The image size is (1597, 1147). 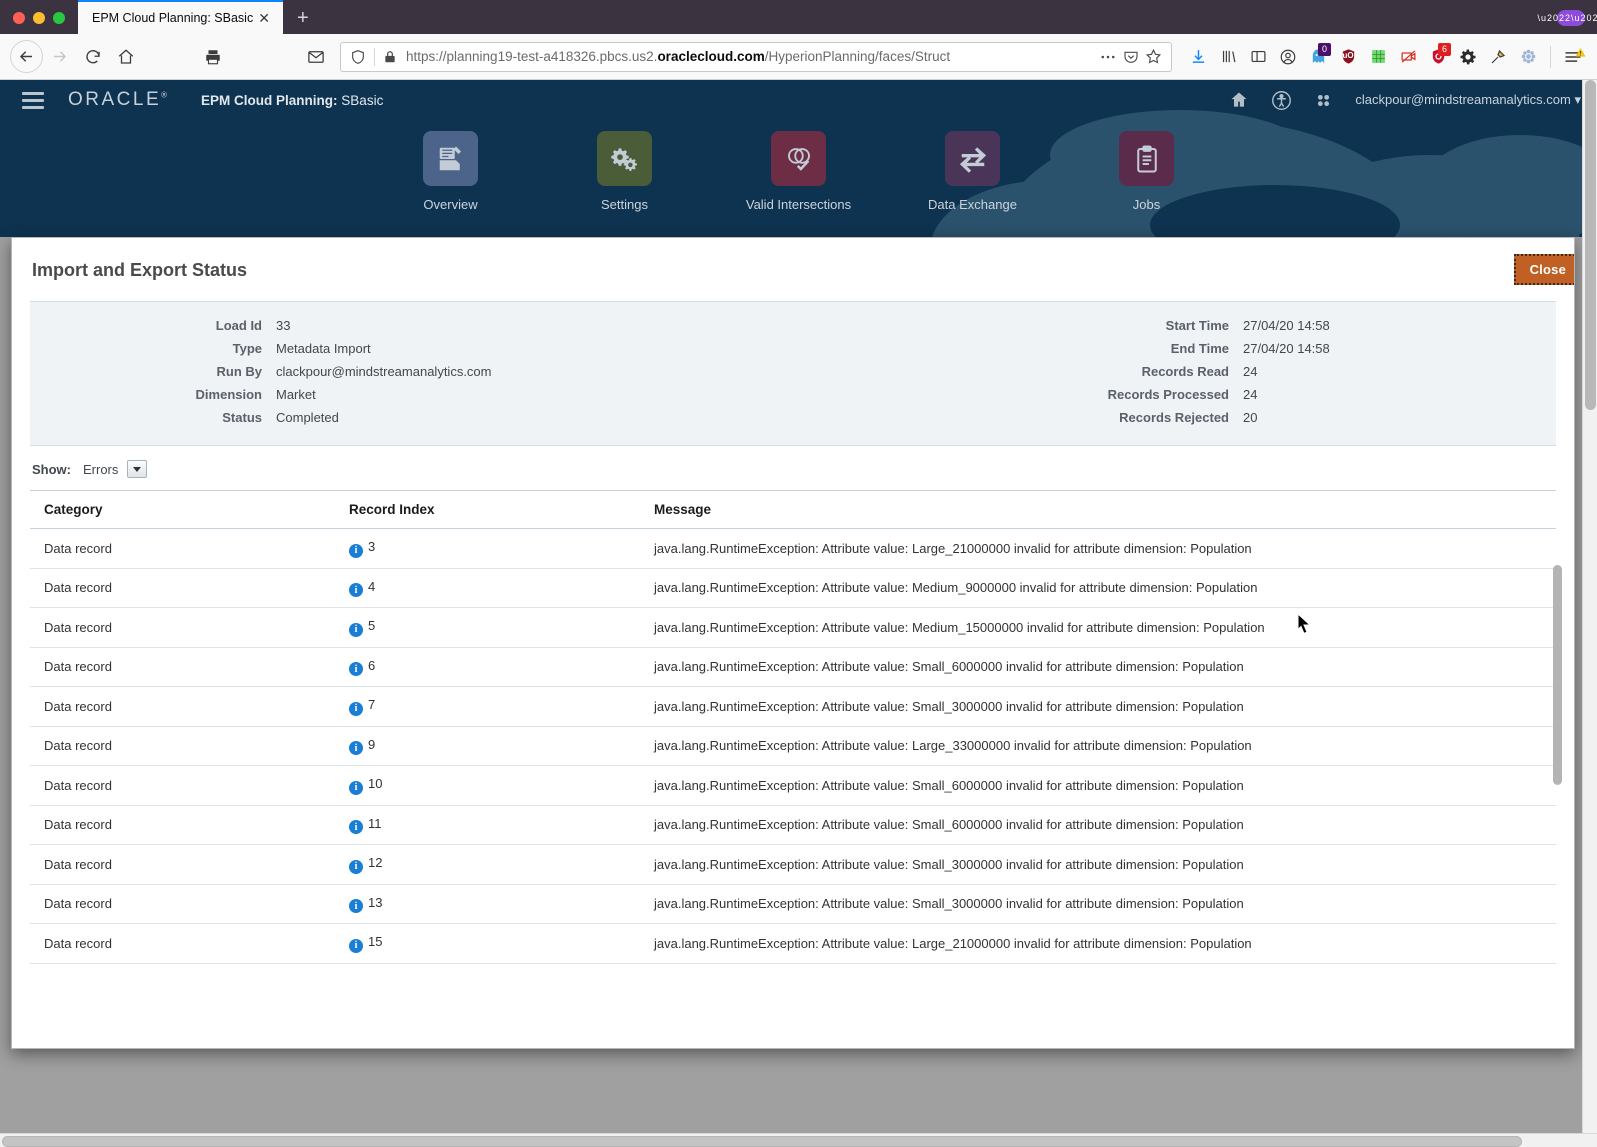 I want to click on records-rejected-label: Records Rejected, so click(x=1174, y=417).